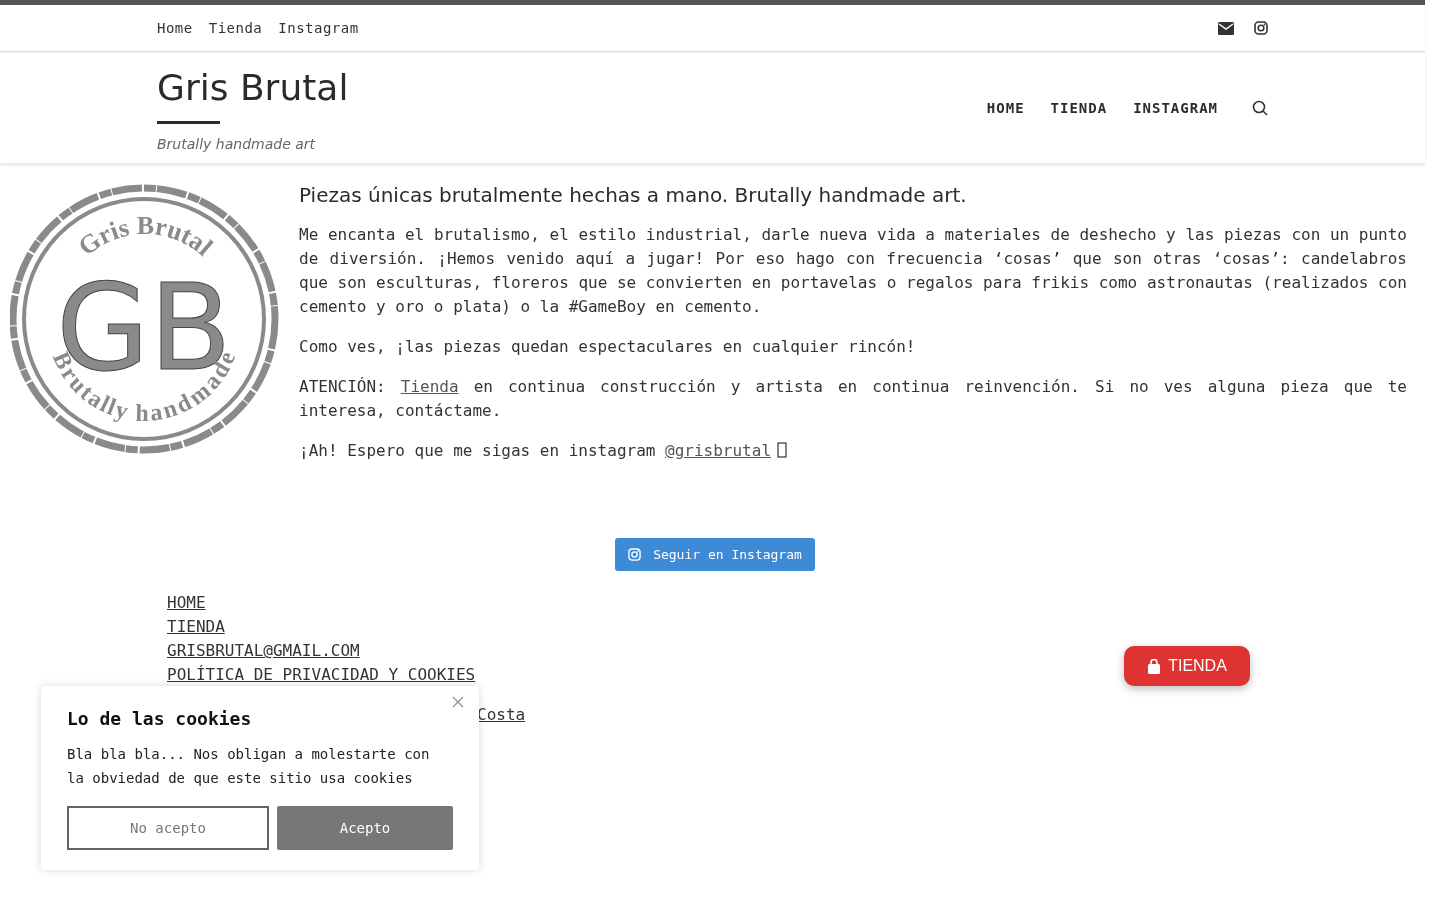  I want to click on site-tagline: Brutally handmade art, so click(236, 144).